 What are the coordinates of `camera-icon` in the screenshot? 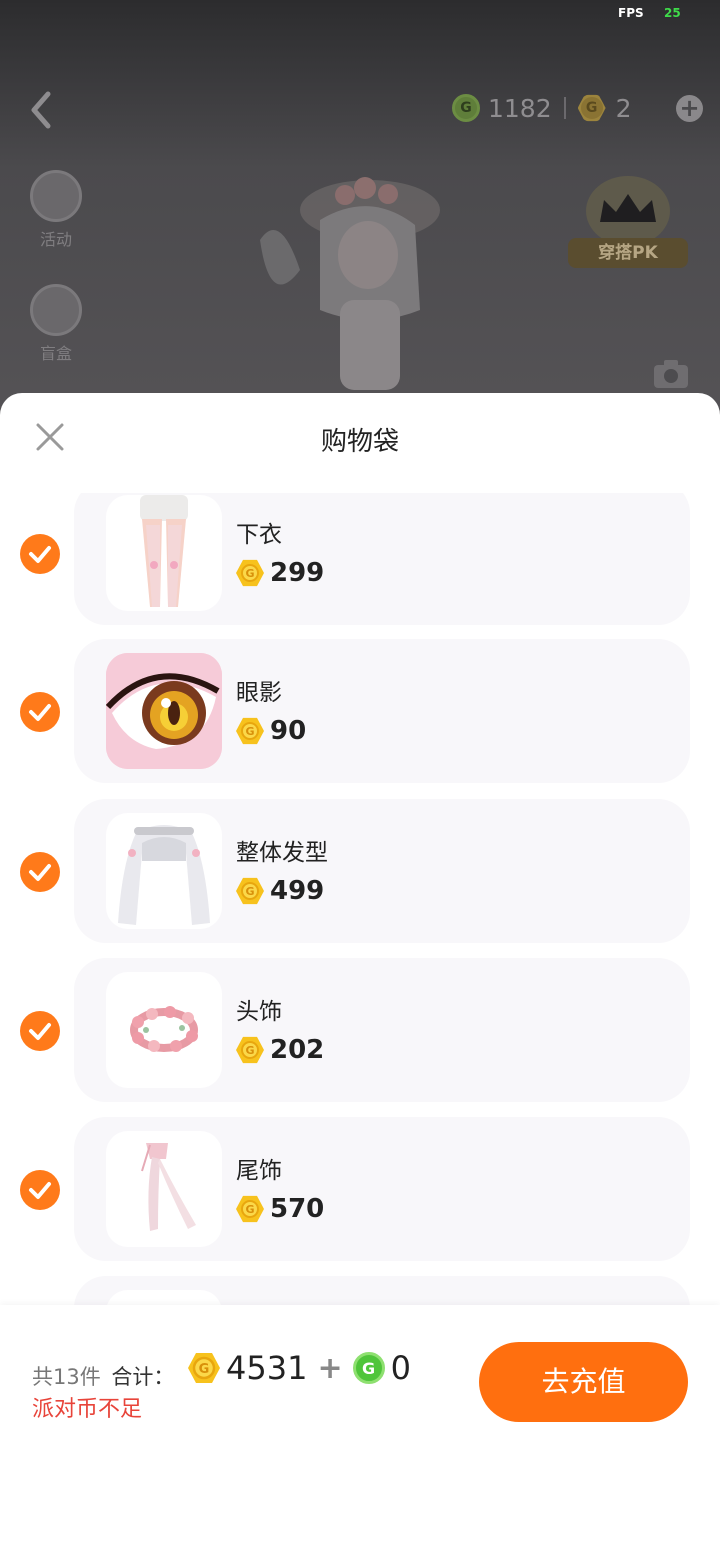 It's located at (671, 374).